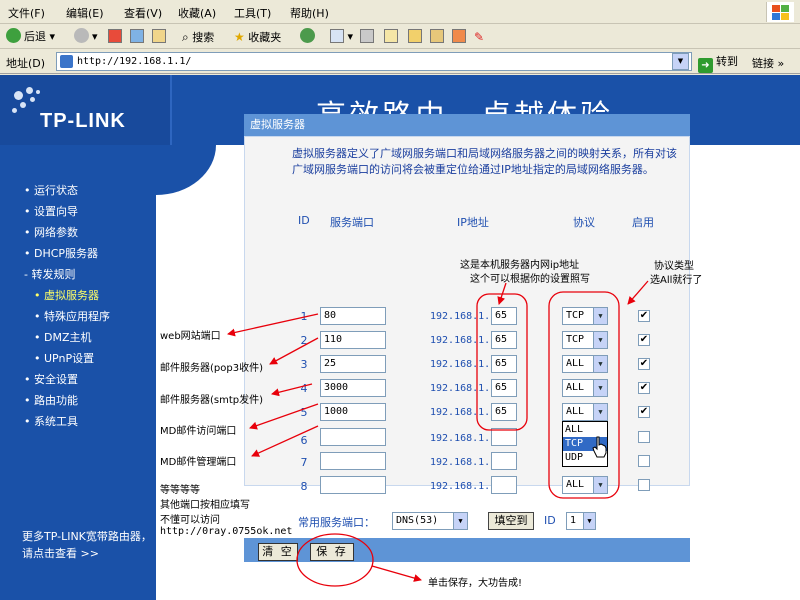 The image size is (800, 600). Describe the element at coordinates (51, 379) in the screenshot. I see `nav-security: • 安全设置` at that location.